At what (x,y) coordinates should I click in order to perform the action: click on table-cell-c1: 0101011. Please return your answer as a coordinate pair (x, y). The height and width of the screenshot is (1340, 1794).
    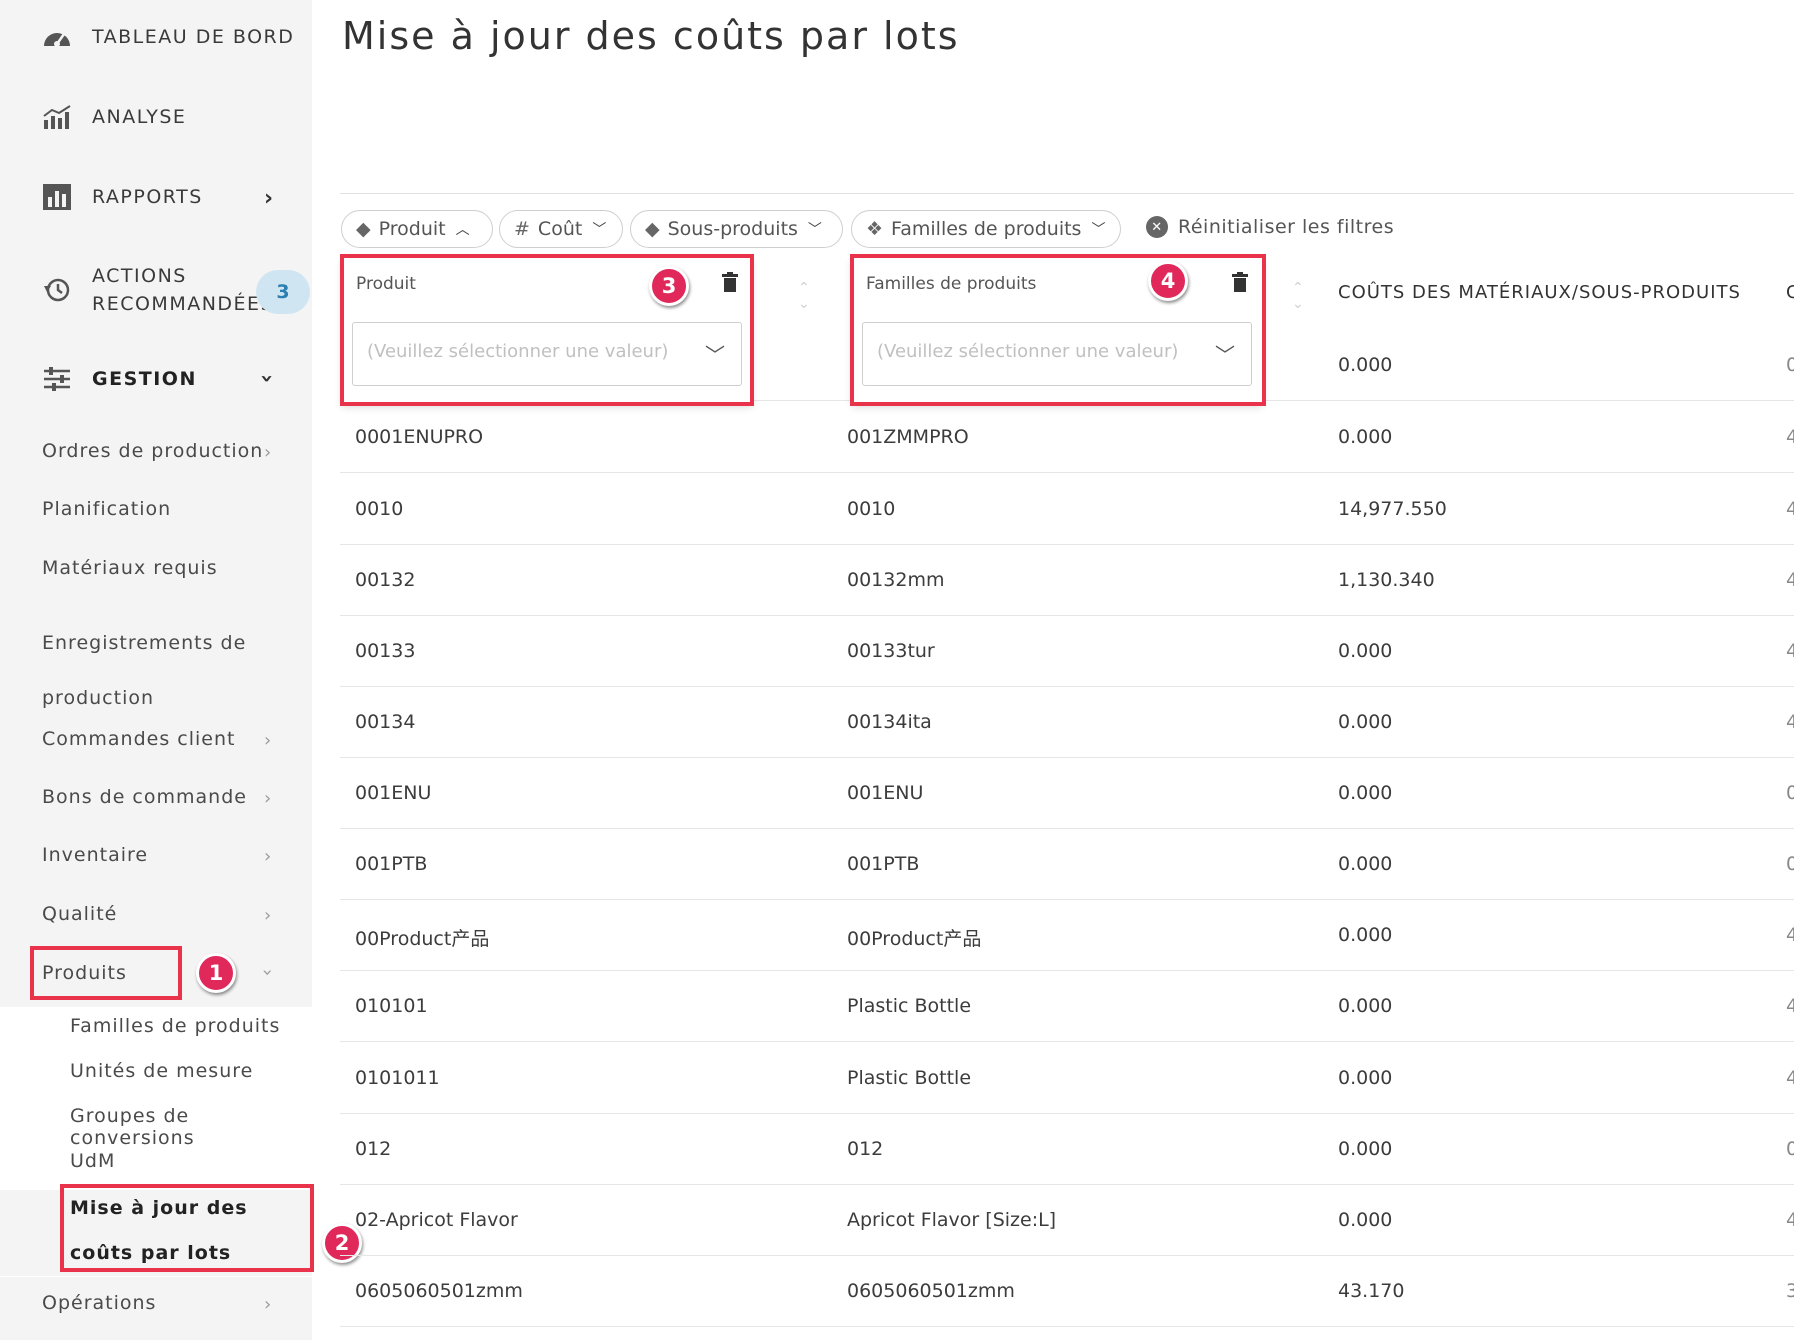
    Looking at the image, I should click on (397, 1078).